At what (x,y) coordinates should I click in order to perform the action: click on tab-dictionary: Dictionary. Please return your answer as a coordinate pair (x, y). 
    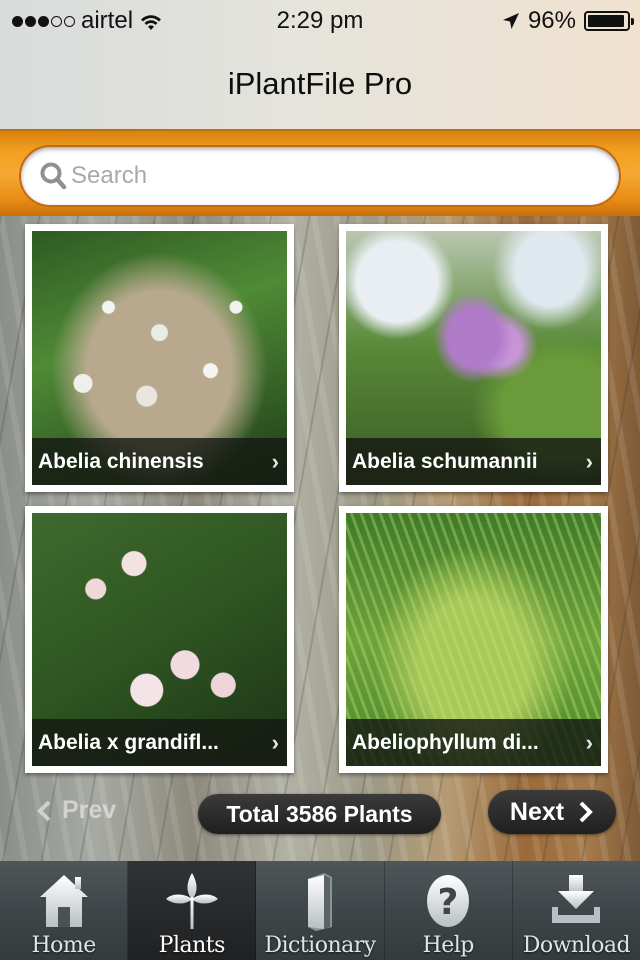
    Looking at the image, I should click on (320, 910).